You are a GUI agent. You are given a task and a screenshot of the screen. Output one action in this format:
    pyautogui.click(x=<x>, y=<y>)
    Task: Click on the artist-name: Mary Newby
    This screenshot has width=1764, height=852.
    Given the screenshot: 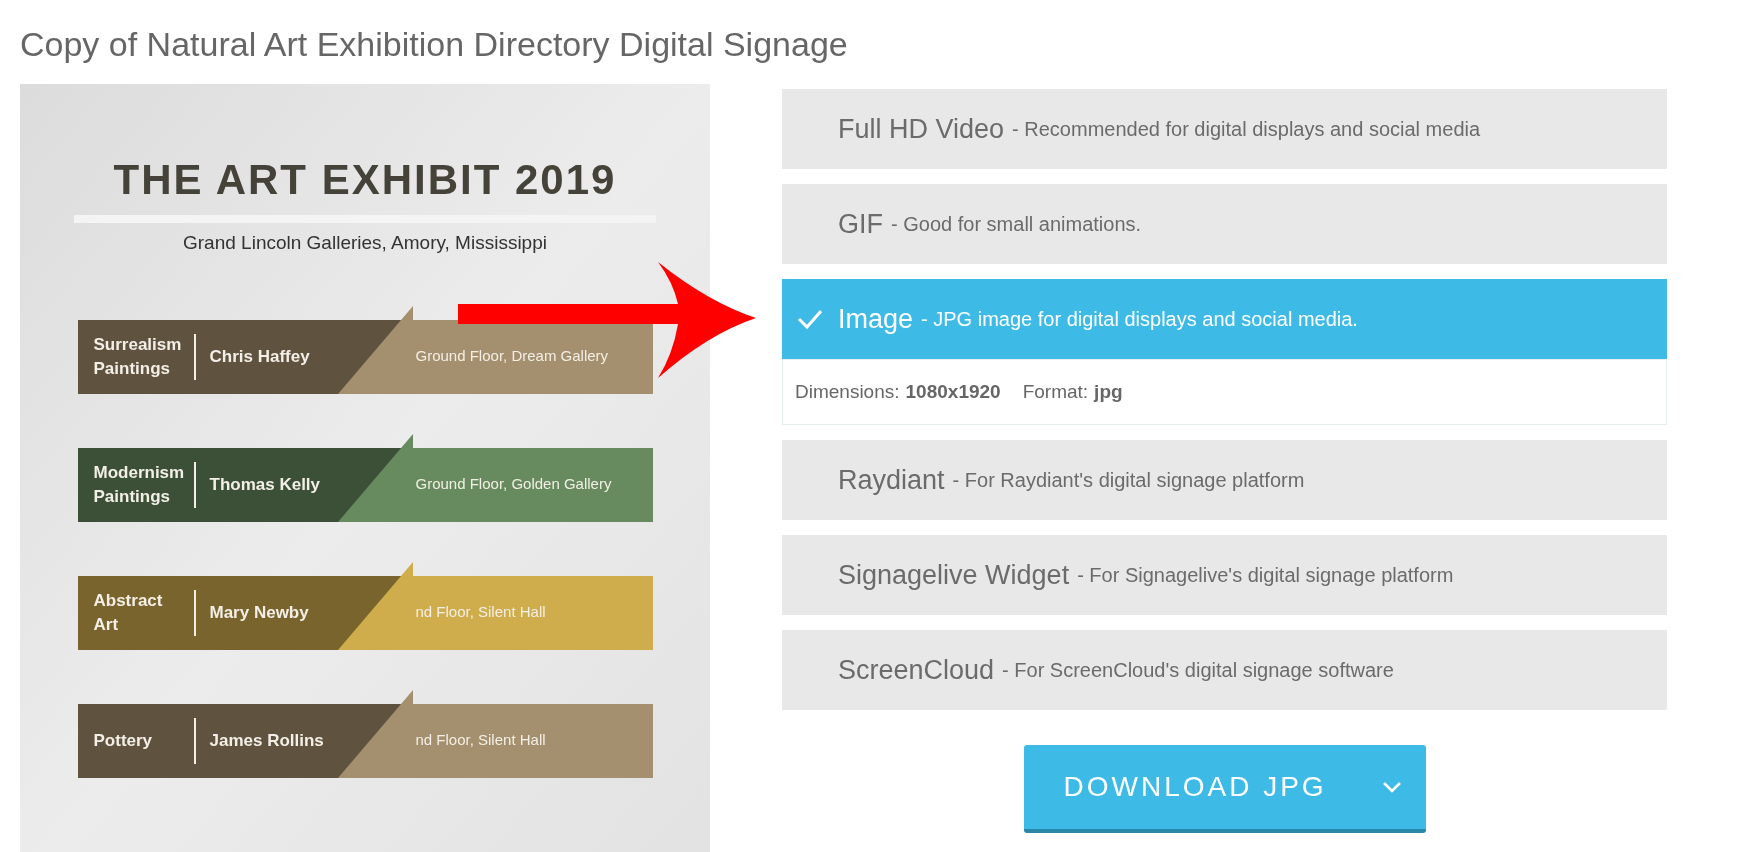 What is the action you would take?
    pyautogui.click(x=259, y=612)
    